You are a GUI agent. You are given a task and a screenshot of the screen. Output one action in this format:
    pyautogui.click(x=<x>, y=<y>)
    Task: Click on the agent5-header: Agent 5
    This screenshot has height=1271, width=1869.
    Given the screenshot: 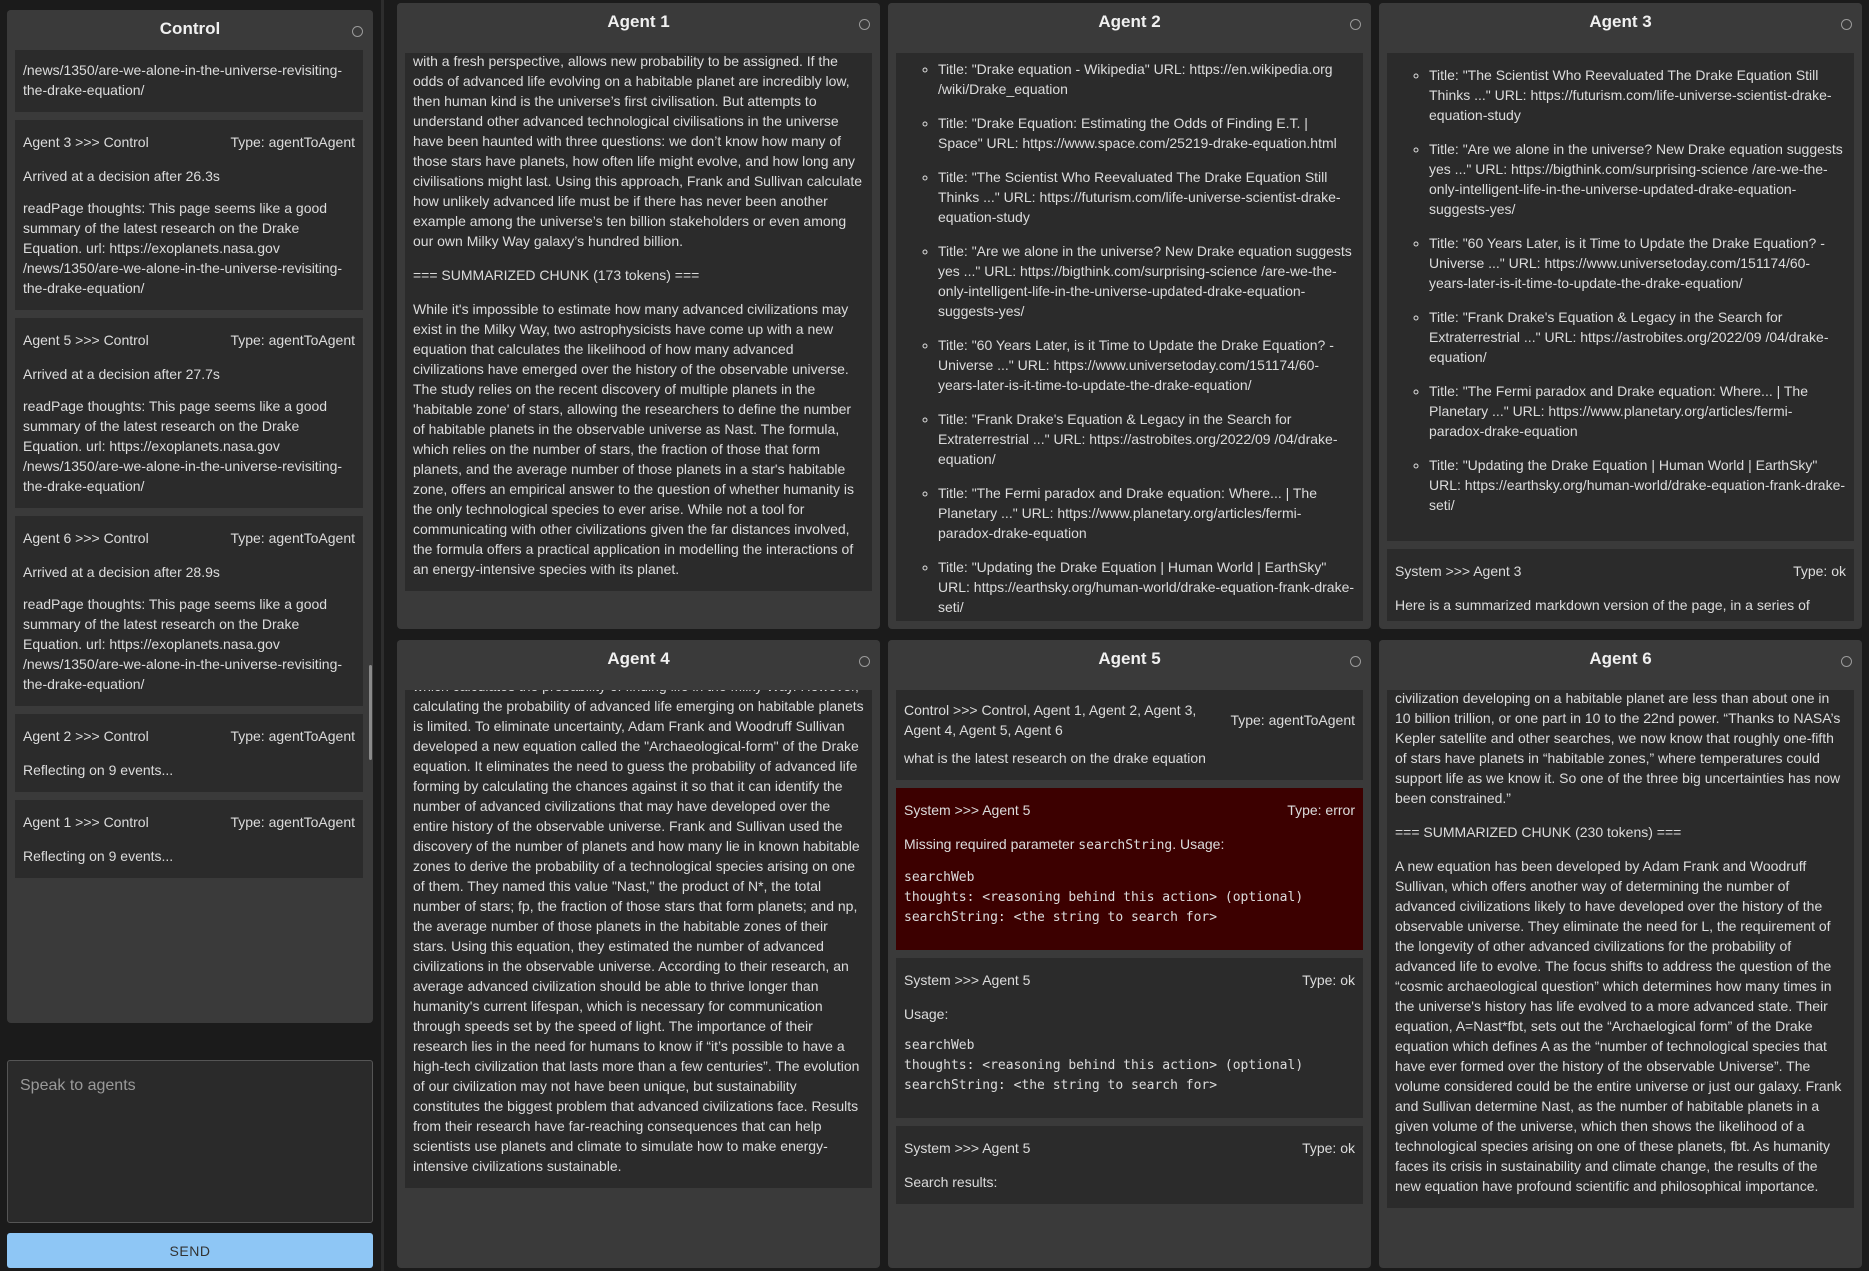 What is the action you would take?
    pyautogui.click(x=1129, y=659)
    